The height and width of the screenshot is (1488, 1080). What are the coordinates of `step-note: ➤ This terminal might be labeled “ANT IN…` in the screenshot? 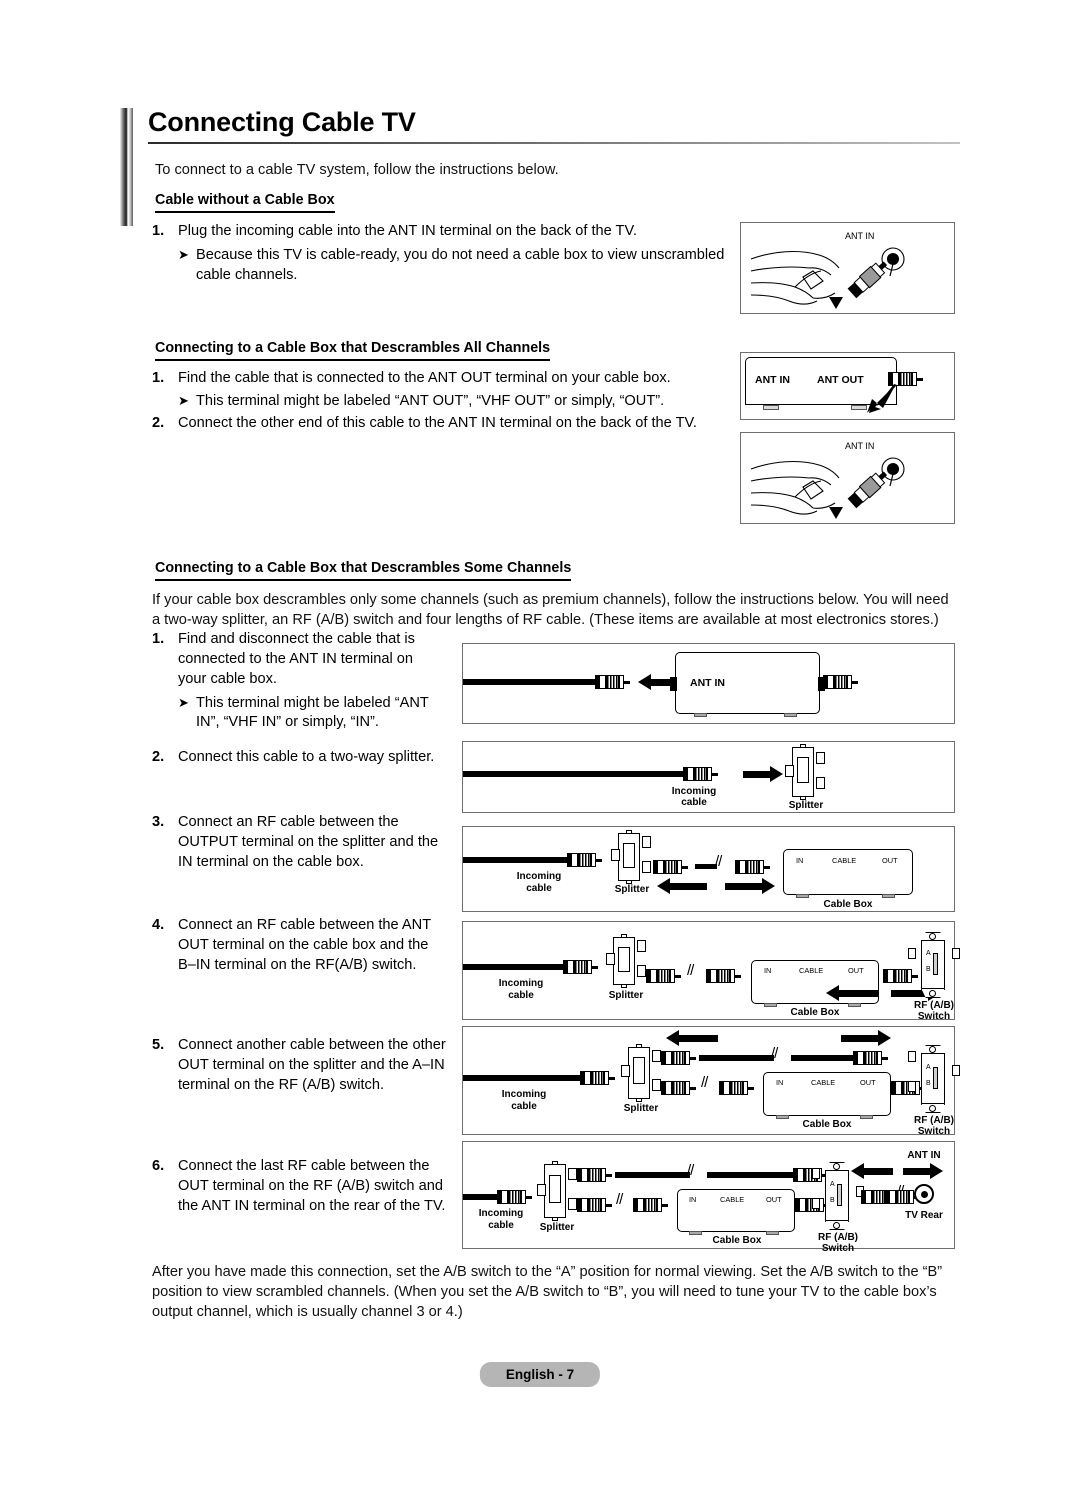 It's located at (310, 714).